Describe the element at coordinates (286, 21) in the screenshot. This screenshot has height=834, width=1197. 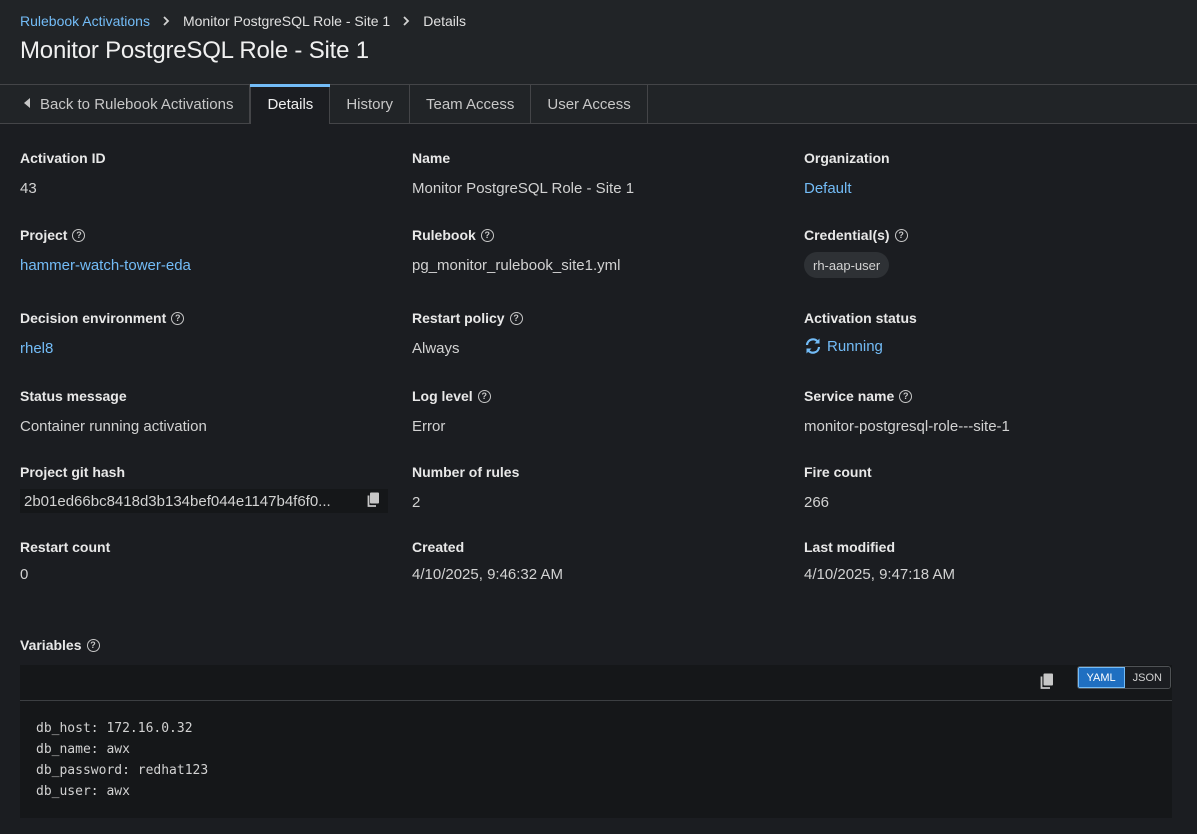
I see `breadcrumb-activation: Monitor PostgreSQL Role - Site 1` at that location.